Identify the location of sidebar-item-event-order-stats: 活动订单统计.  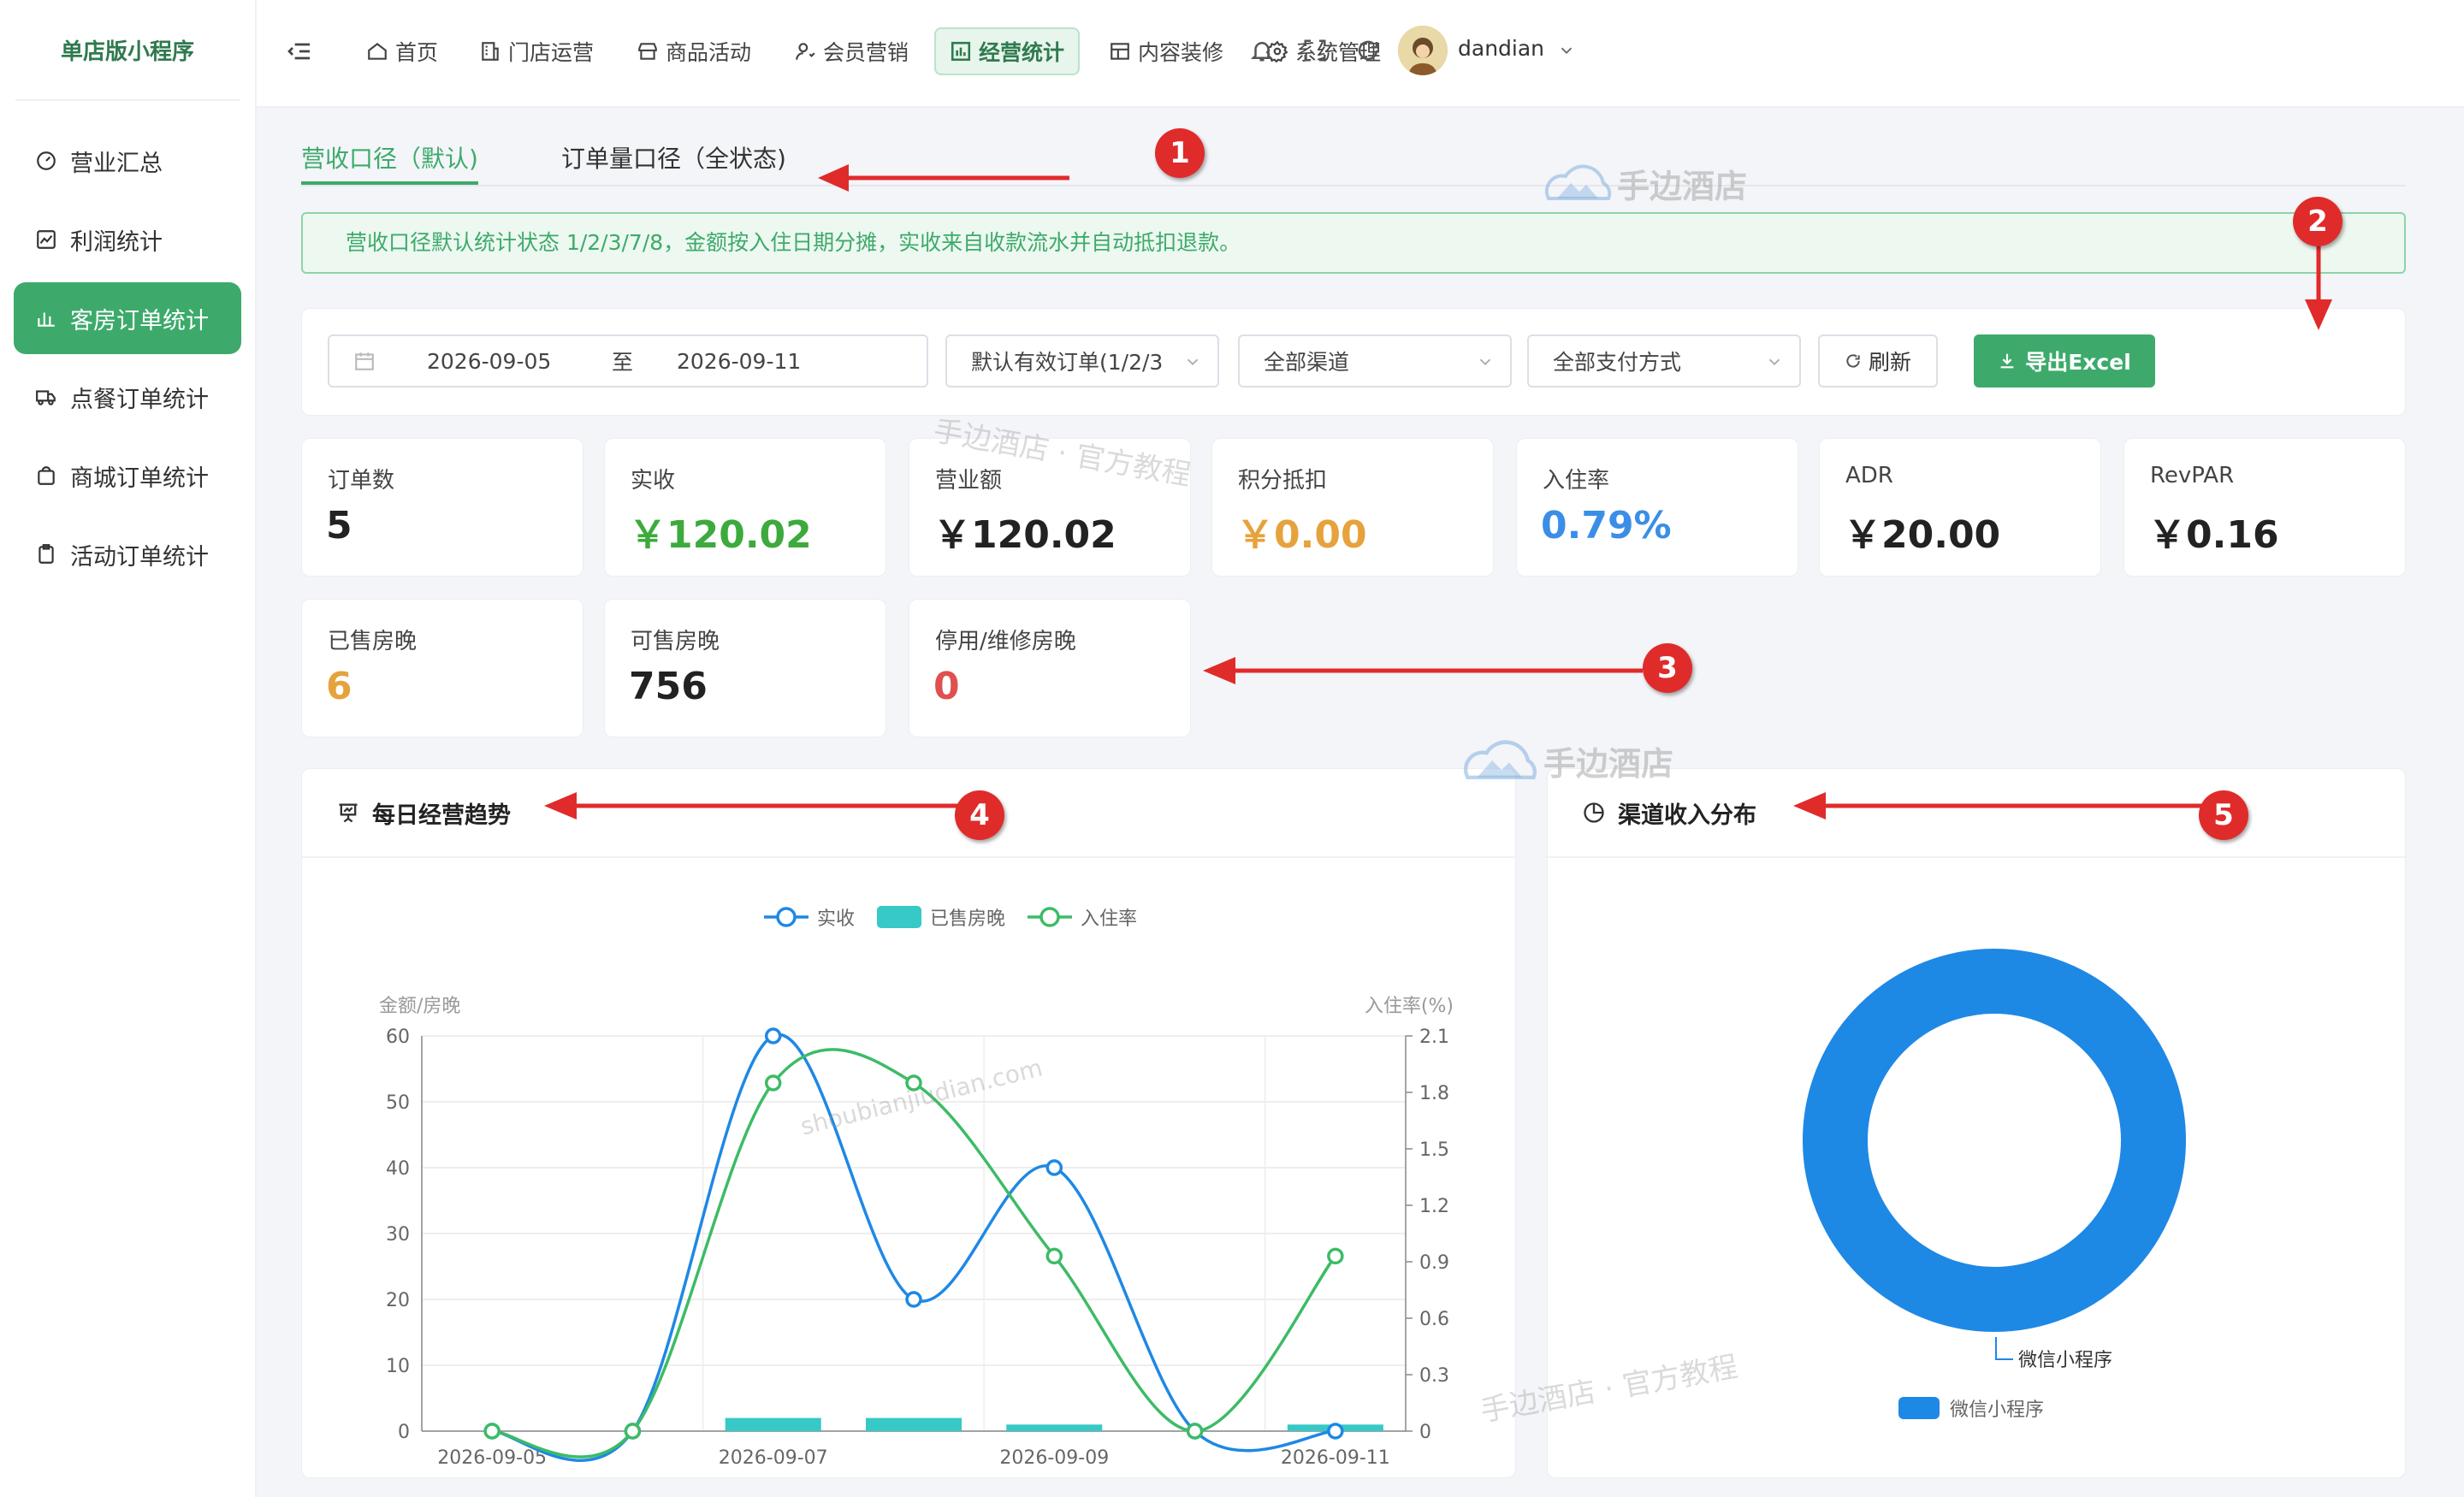
(127, 554).